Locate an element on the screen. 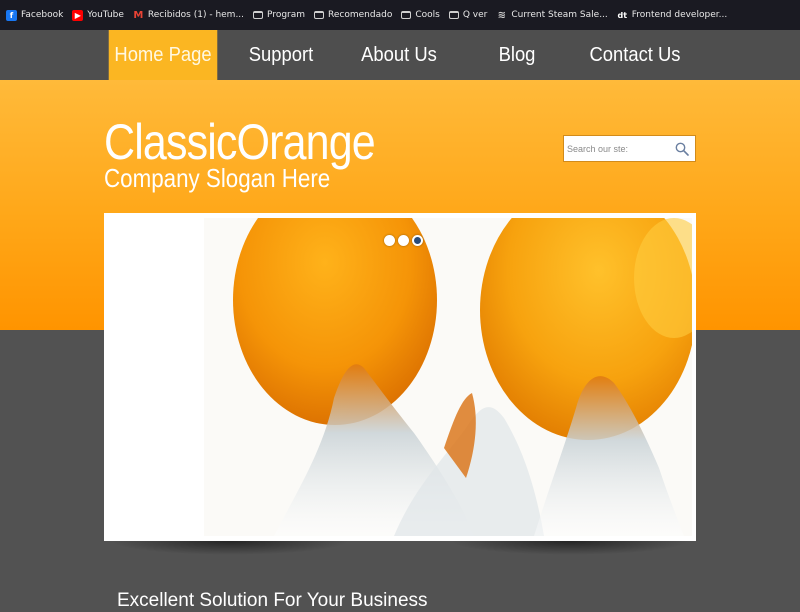 The image size is (800, 612). bookmark-label: Program is located at coordinates (286, 15).